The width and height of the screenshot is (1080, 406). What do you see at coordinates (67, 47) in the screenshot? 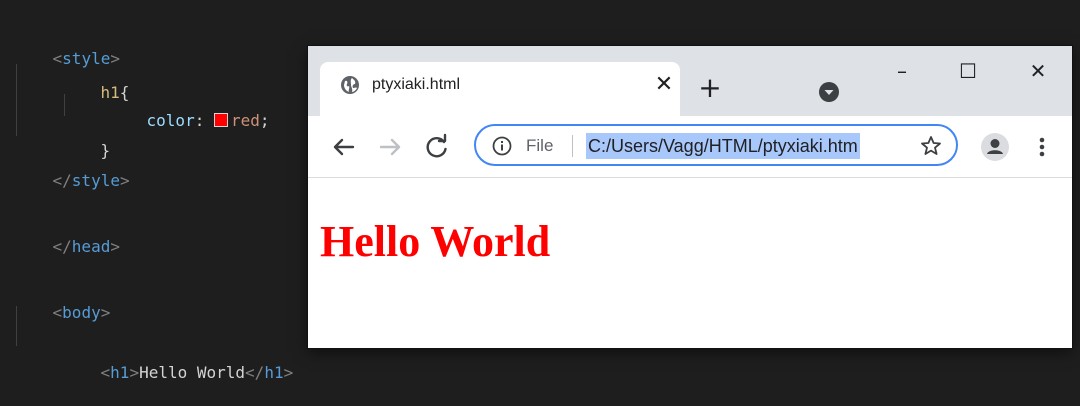
I see `code-line: <style>` at bounding box center [67, 47].